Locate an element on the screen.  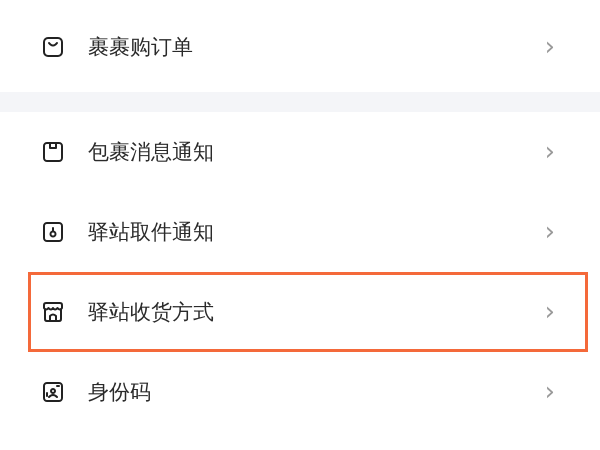
bag-icon is located at coordinates (53, 47).